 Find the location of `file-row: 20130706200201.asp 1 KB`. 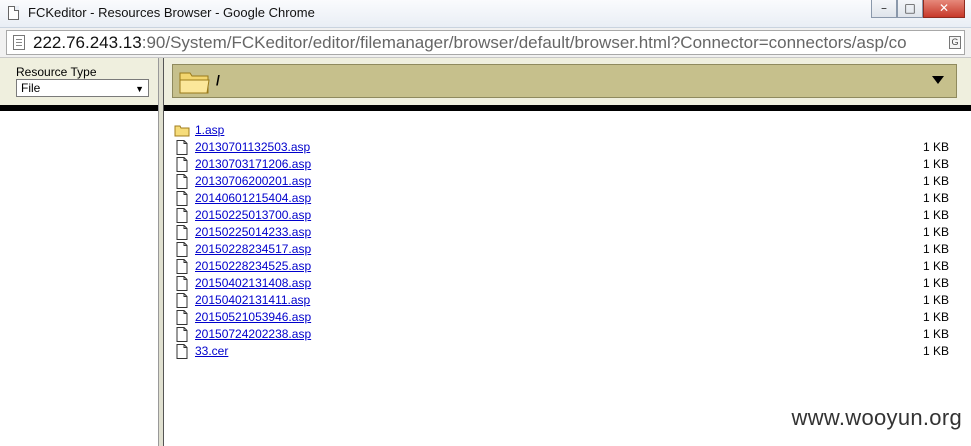

file-row: 20130706200201.asp 1 KB is located at coordinates (569, 181).